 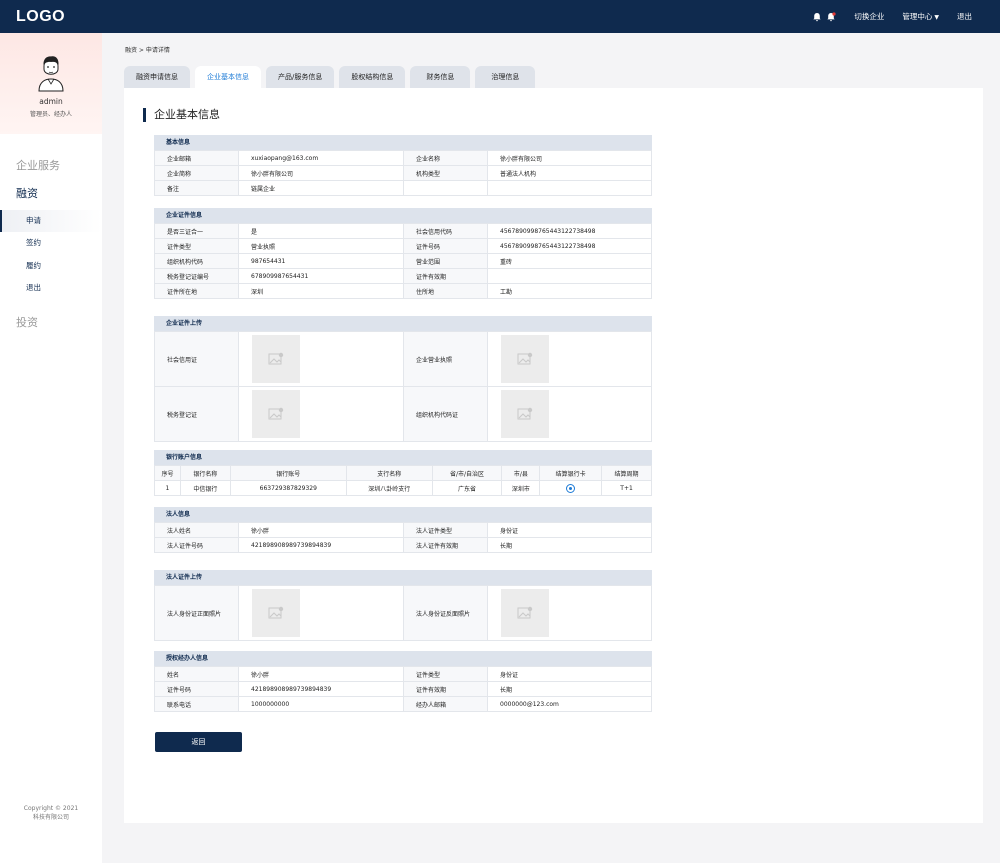 I want to click on profile-panel: admin 管理员、经办人, so click(x=51, y=83).